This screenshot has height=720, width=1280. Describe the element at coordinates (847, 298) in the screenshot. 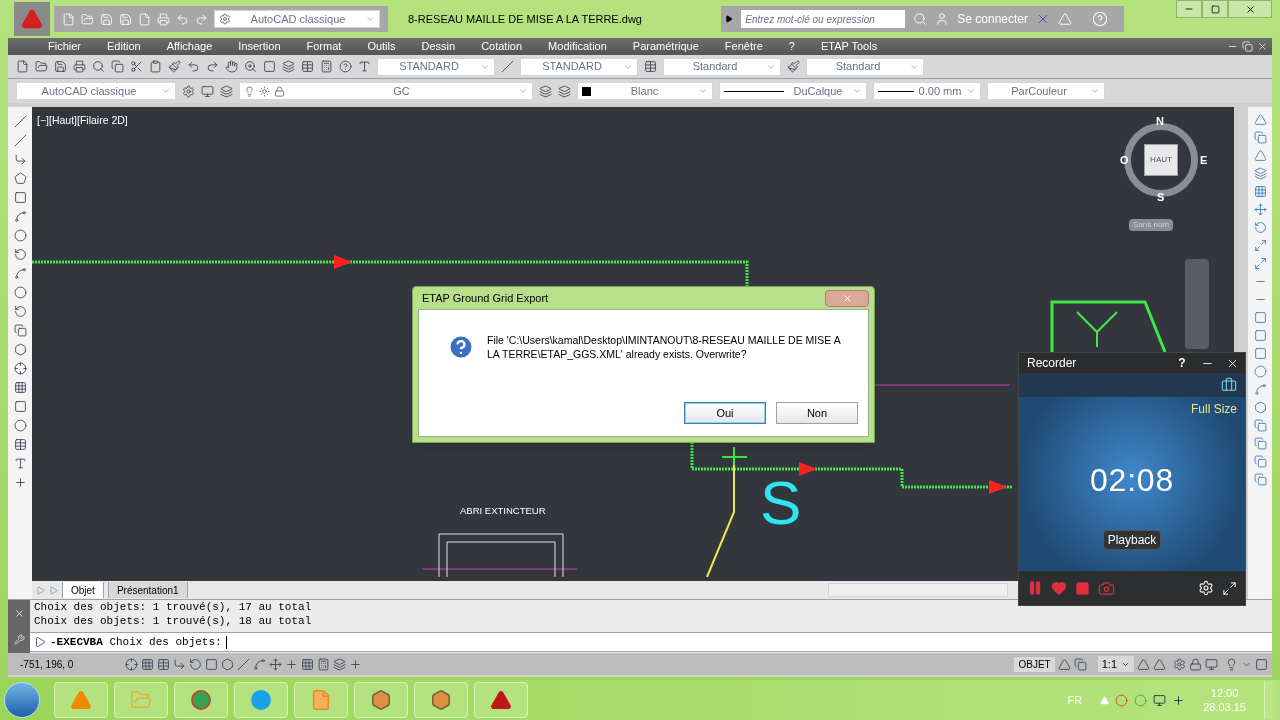

I see `close-button` at that location.